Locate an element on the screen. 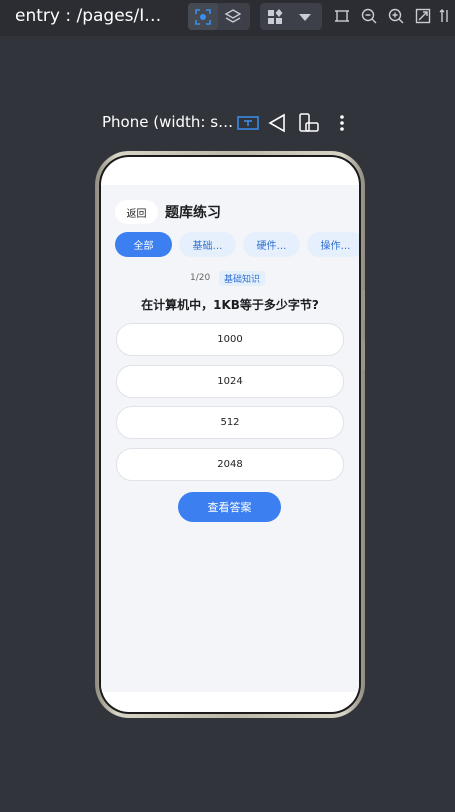 The width and height of the screenshot is (455, 812). category-tab-all: 全部 is located at coordinates (143, 244).